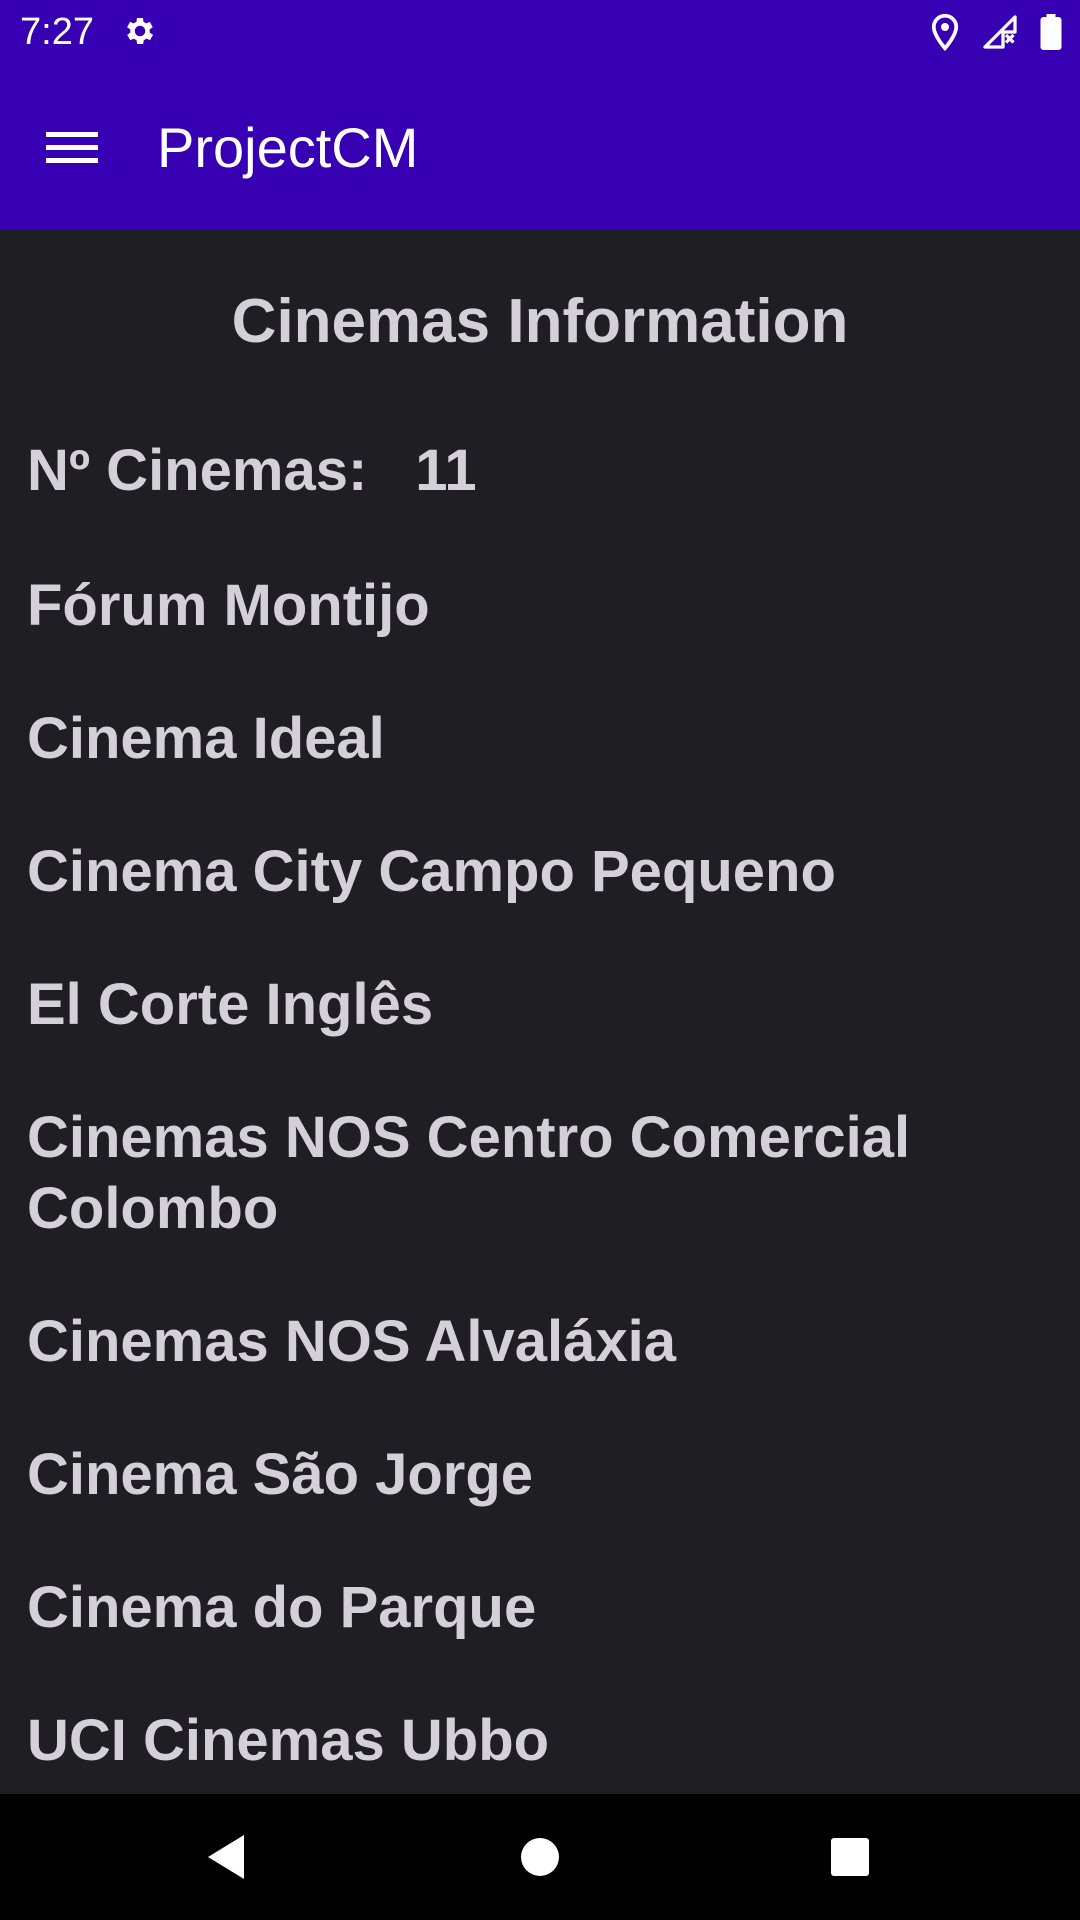 Image resolution: width=1080 pixels, height=1920 pixels. What do you see at coordinates (288, 147) in the screenshot?
I see `app-title: ProjectCM` at bounding box center [288, 147].